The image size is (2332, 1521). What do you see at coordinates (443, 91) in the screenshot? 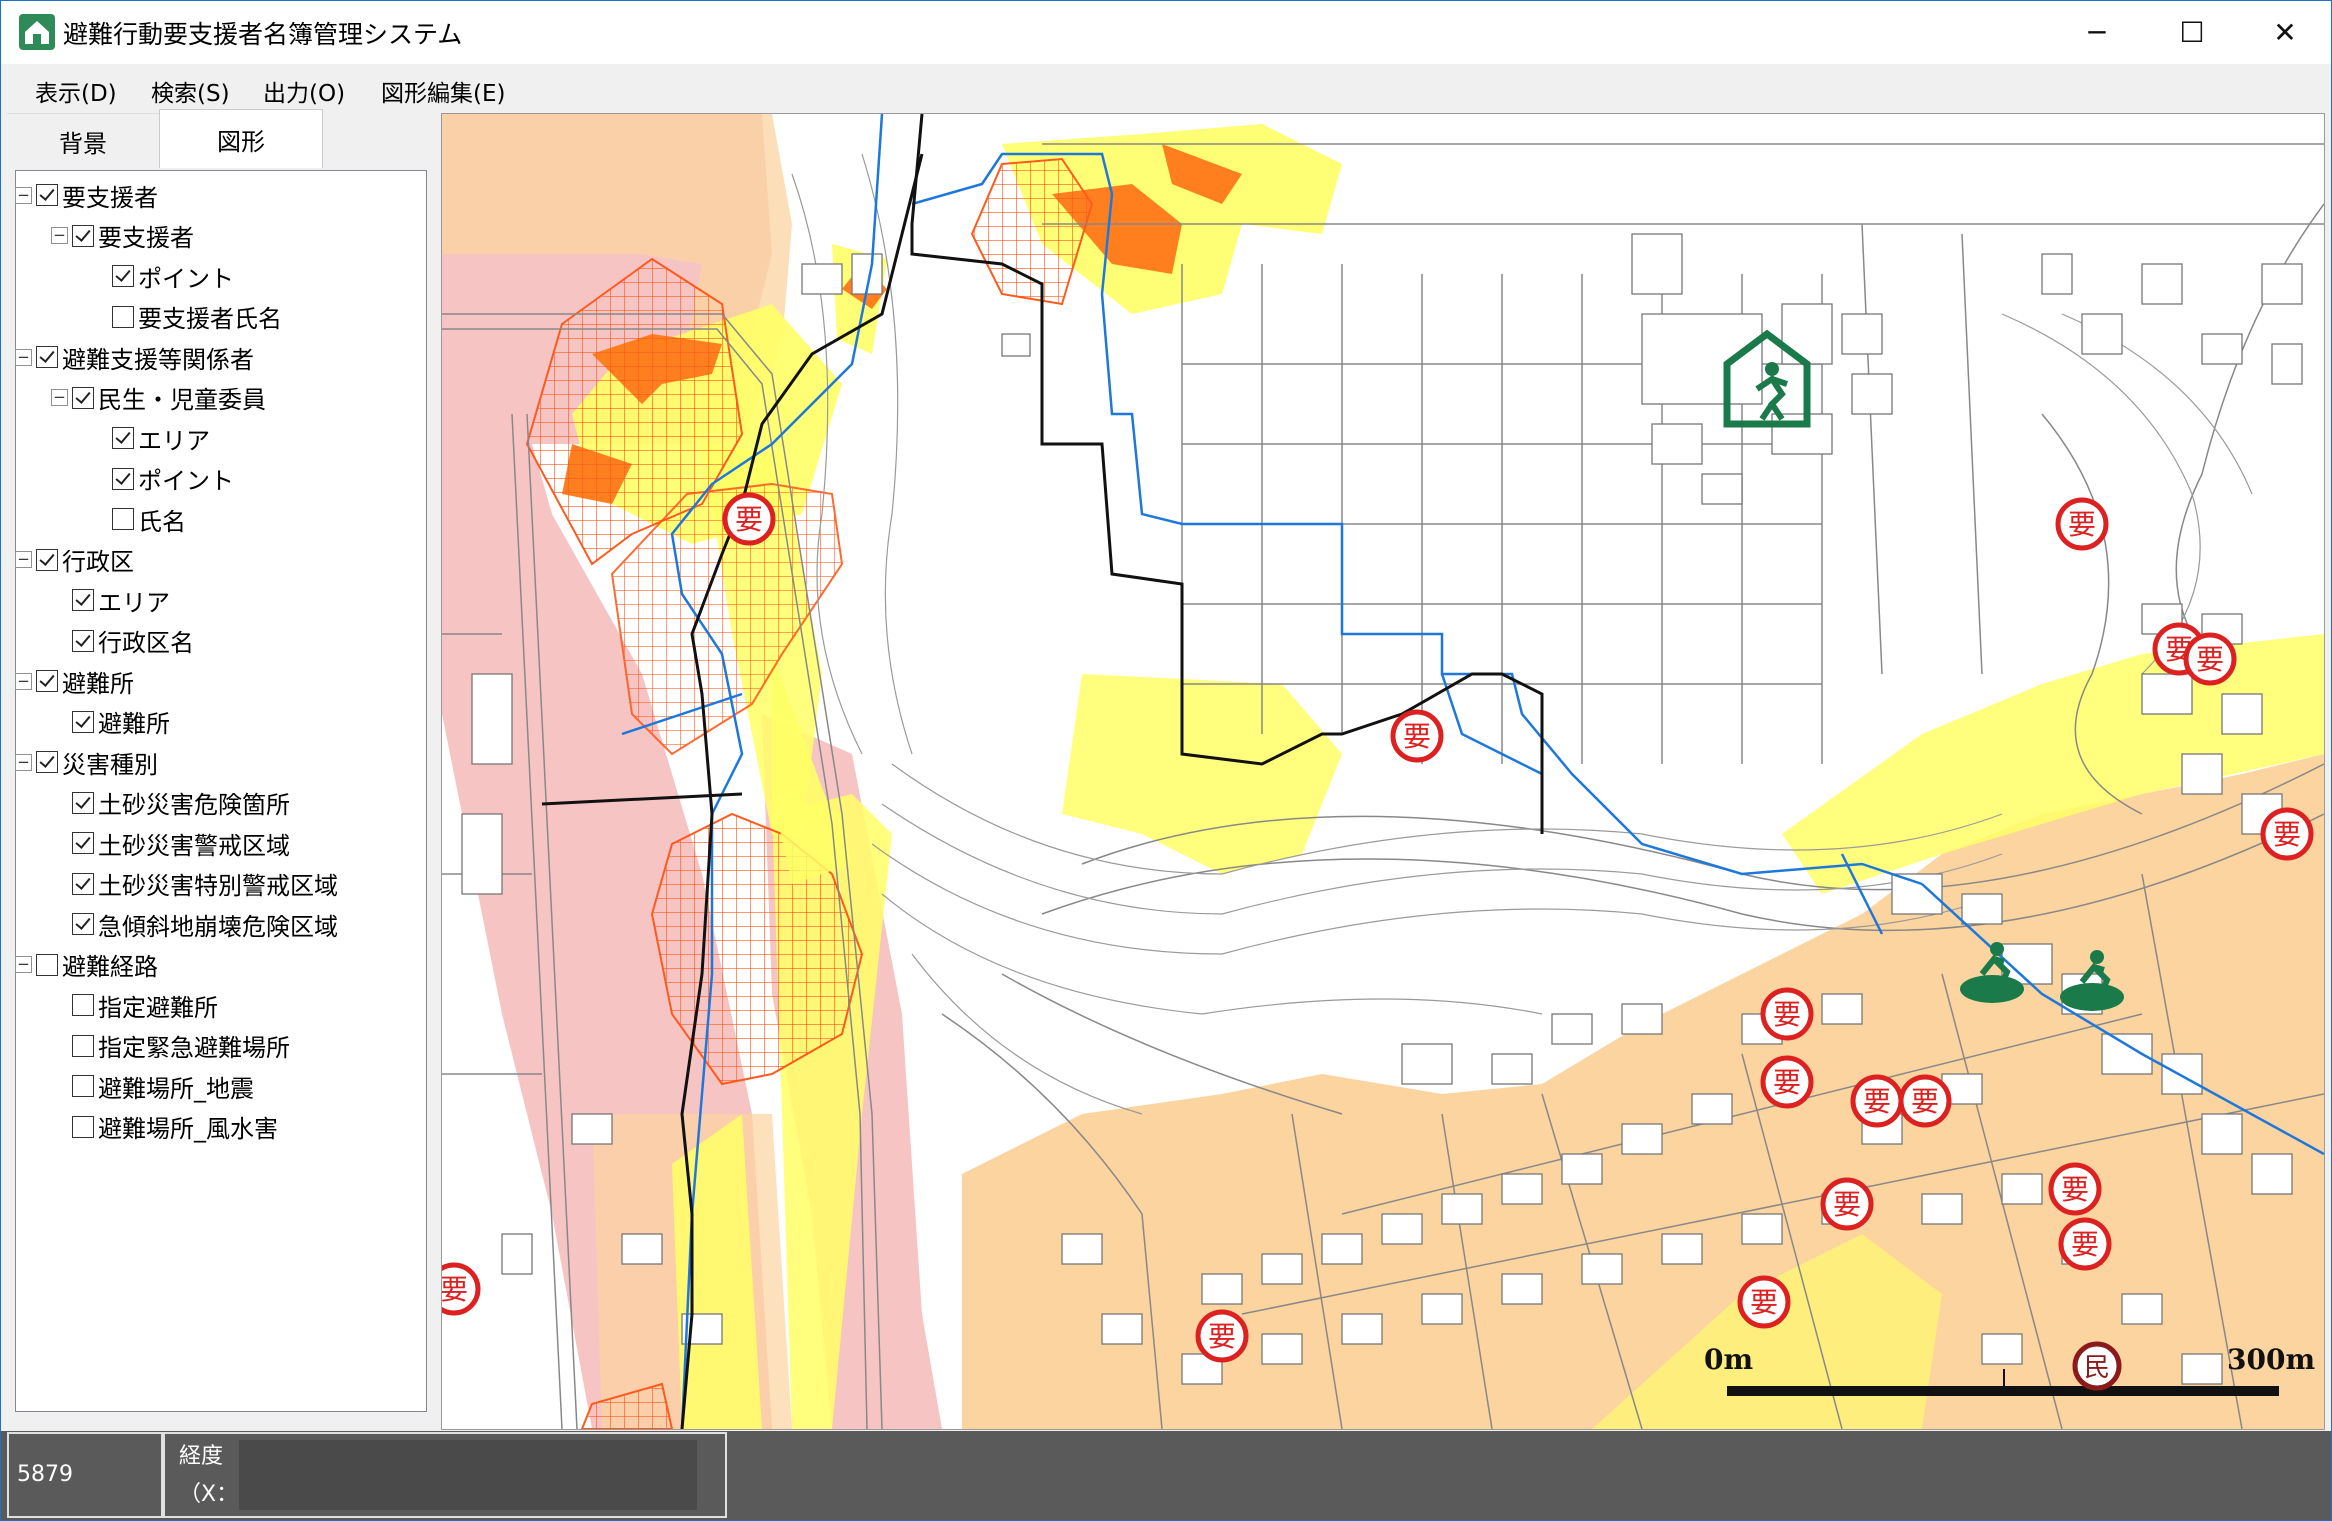
I see `menu-figure-edit: 図形編集(E)` at bounding box center [443, 91].